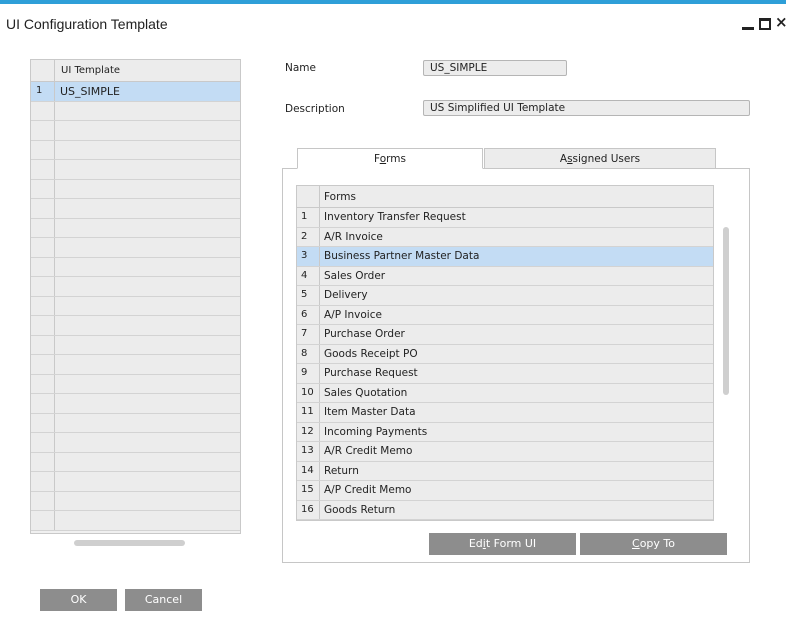 Image resolution: width=786 pixels, height=626 pixels. What do you see at coordinates (495, 68) in the screenshot?
I see `name-field: US_SIMPLE` at bounding box center [495, 68].